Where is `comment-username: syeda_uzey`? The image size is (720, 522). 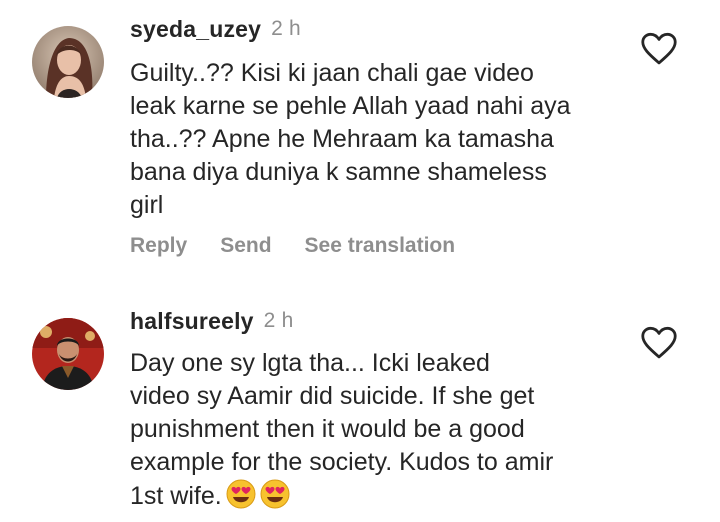
comment-username: syeda_uzey is located at coordinates (195, 29).